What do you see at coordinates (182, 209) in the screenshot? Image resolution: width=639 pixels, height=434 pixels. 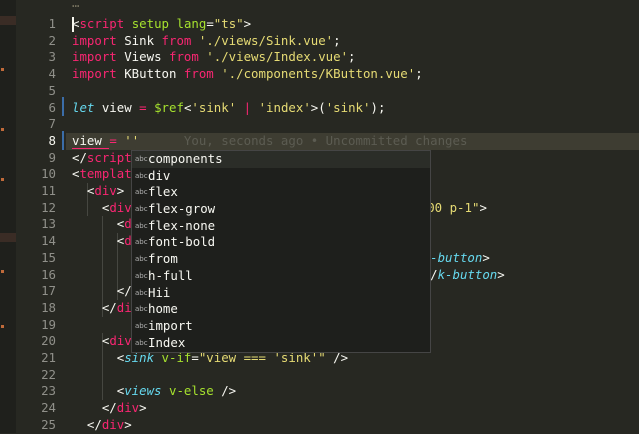 I see `suggestion-label: flex-grow` at bounding box center [182, 209].